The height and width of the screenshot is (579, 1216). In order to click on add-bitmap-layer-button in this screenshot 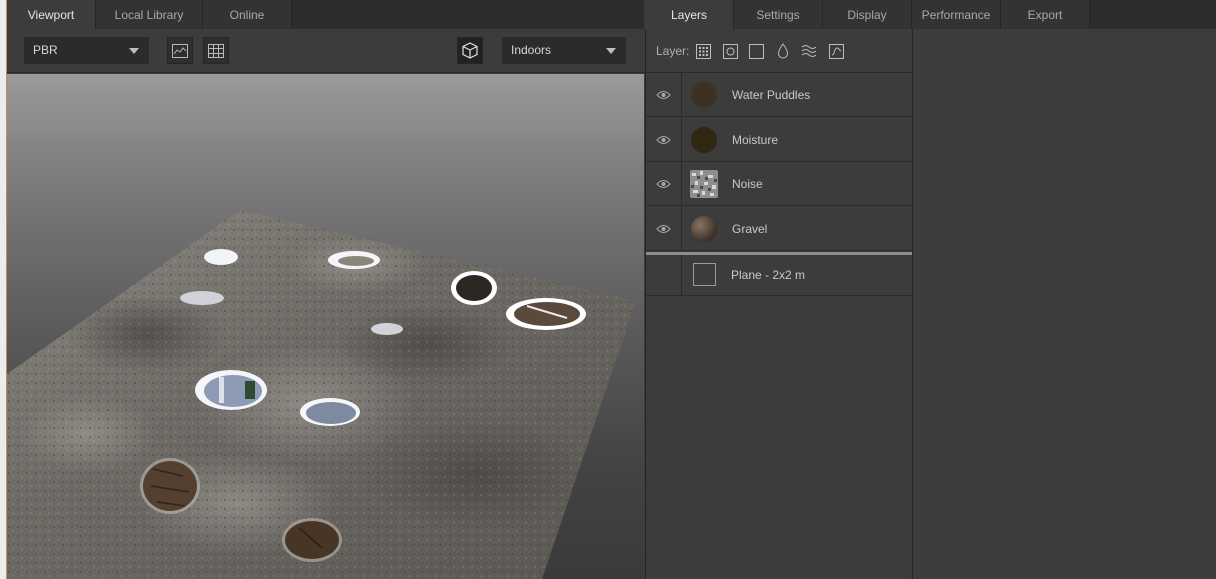, I will do `click(703, 51)`.